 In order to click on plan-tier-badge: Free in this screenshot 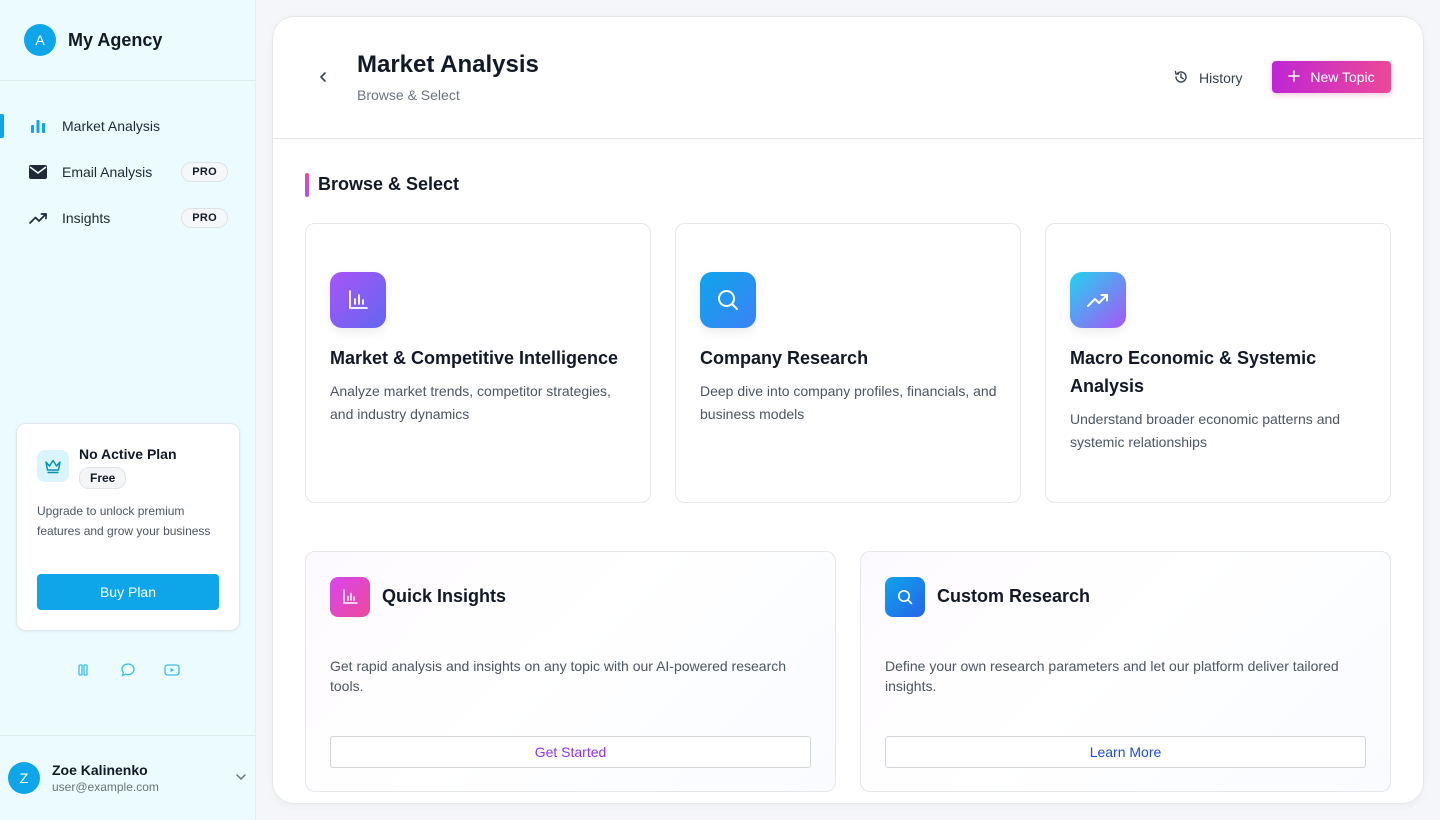, I will do `click(103, 478)`.